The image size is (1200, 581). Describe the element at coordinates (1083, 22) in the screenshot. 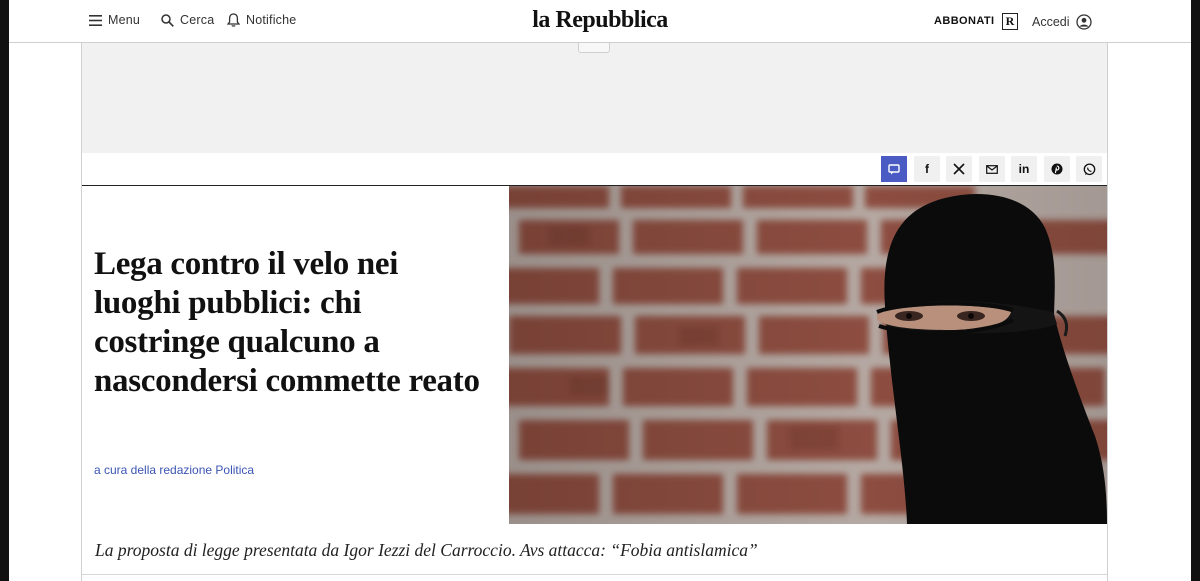

I see `user-icon` at that location.